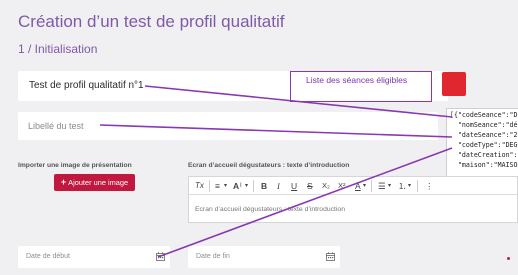 The height and width of the screenshot is (275, 518). I want to click on json-line: "codeType":"DEGU, so click(484, 145).